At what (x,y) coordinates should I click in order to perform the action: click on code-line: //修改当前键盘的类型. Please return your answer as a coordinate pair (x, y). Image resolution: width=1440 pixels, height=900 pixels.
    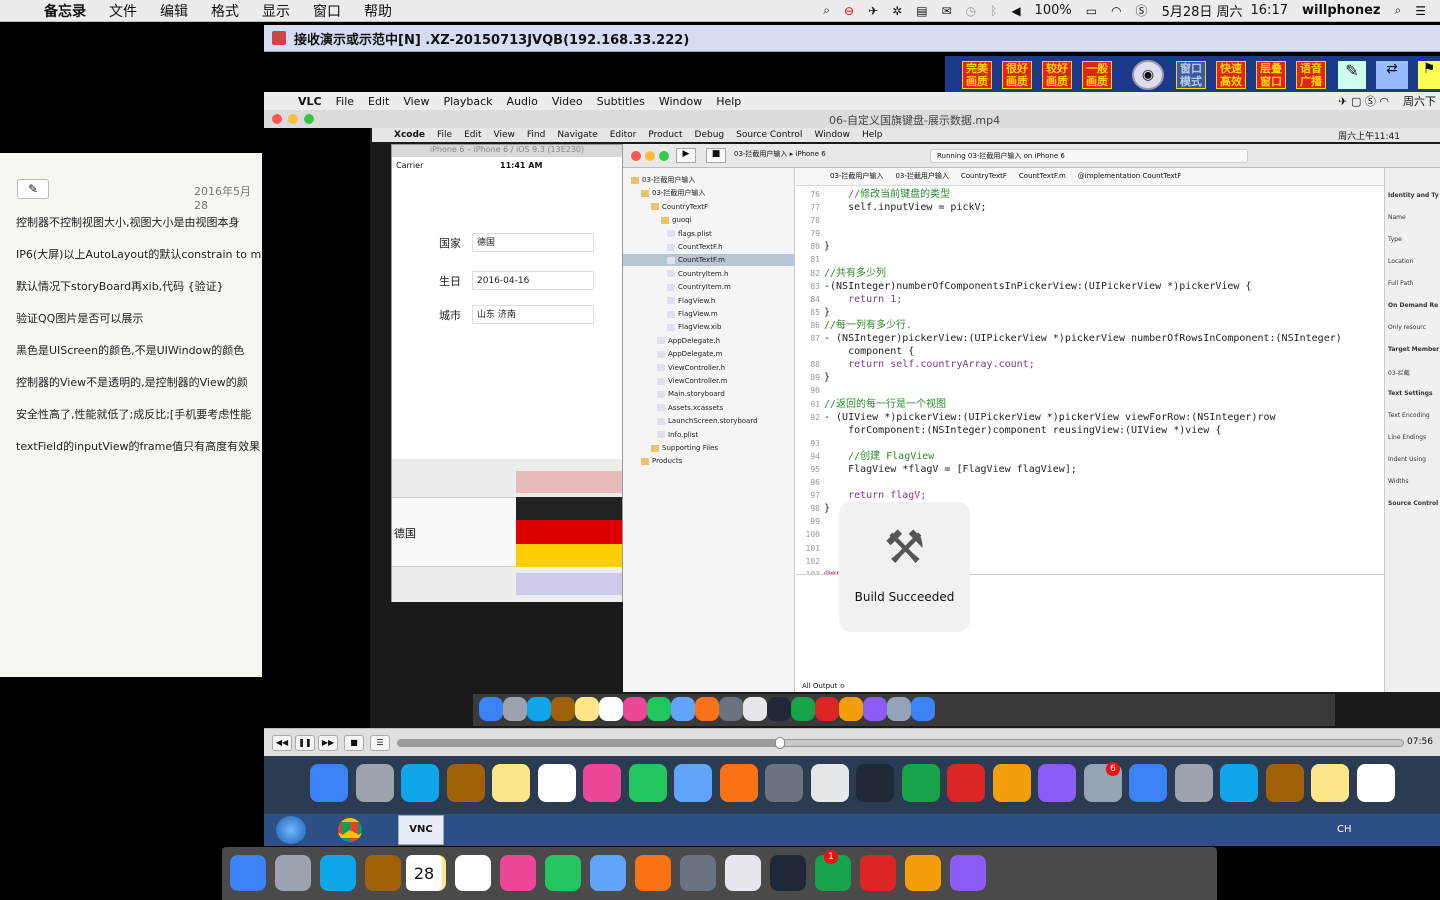
    Looking at the image, I should click on (1083, 194).